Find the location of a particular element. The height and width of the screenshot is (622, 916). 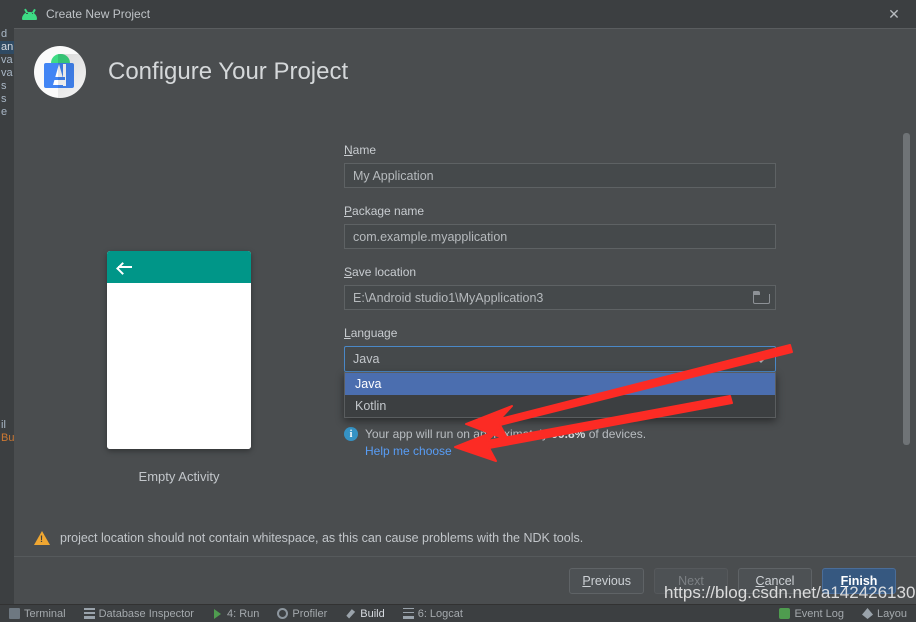

statusbar-terminal: Terminal is located at coordinates (37, 614).